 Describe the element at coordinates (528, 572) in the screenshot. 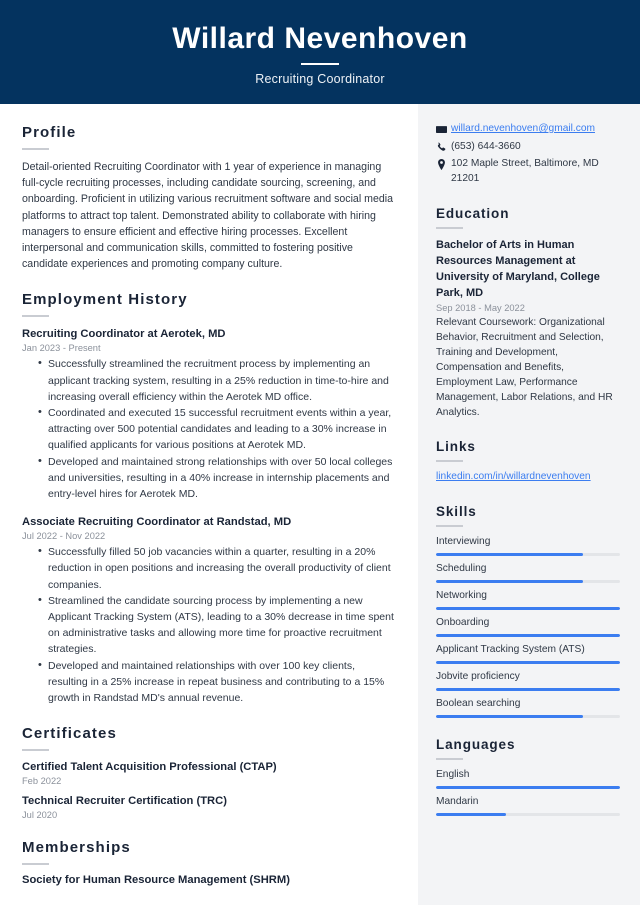

I see `skill-item: Scheduling` at that location.